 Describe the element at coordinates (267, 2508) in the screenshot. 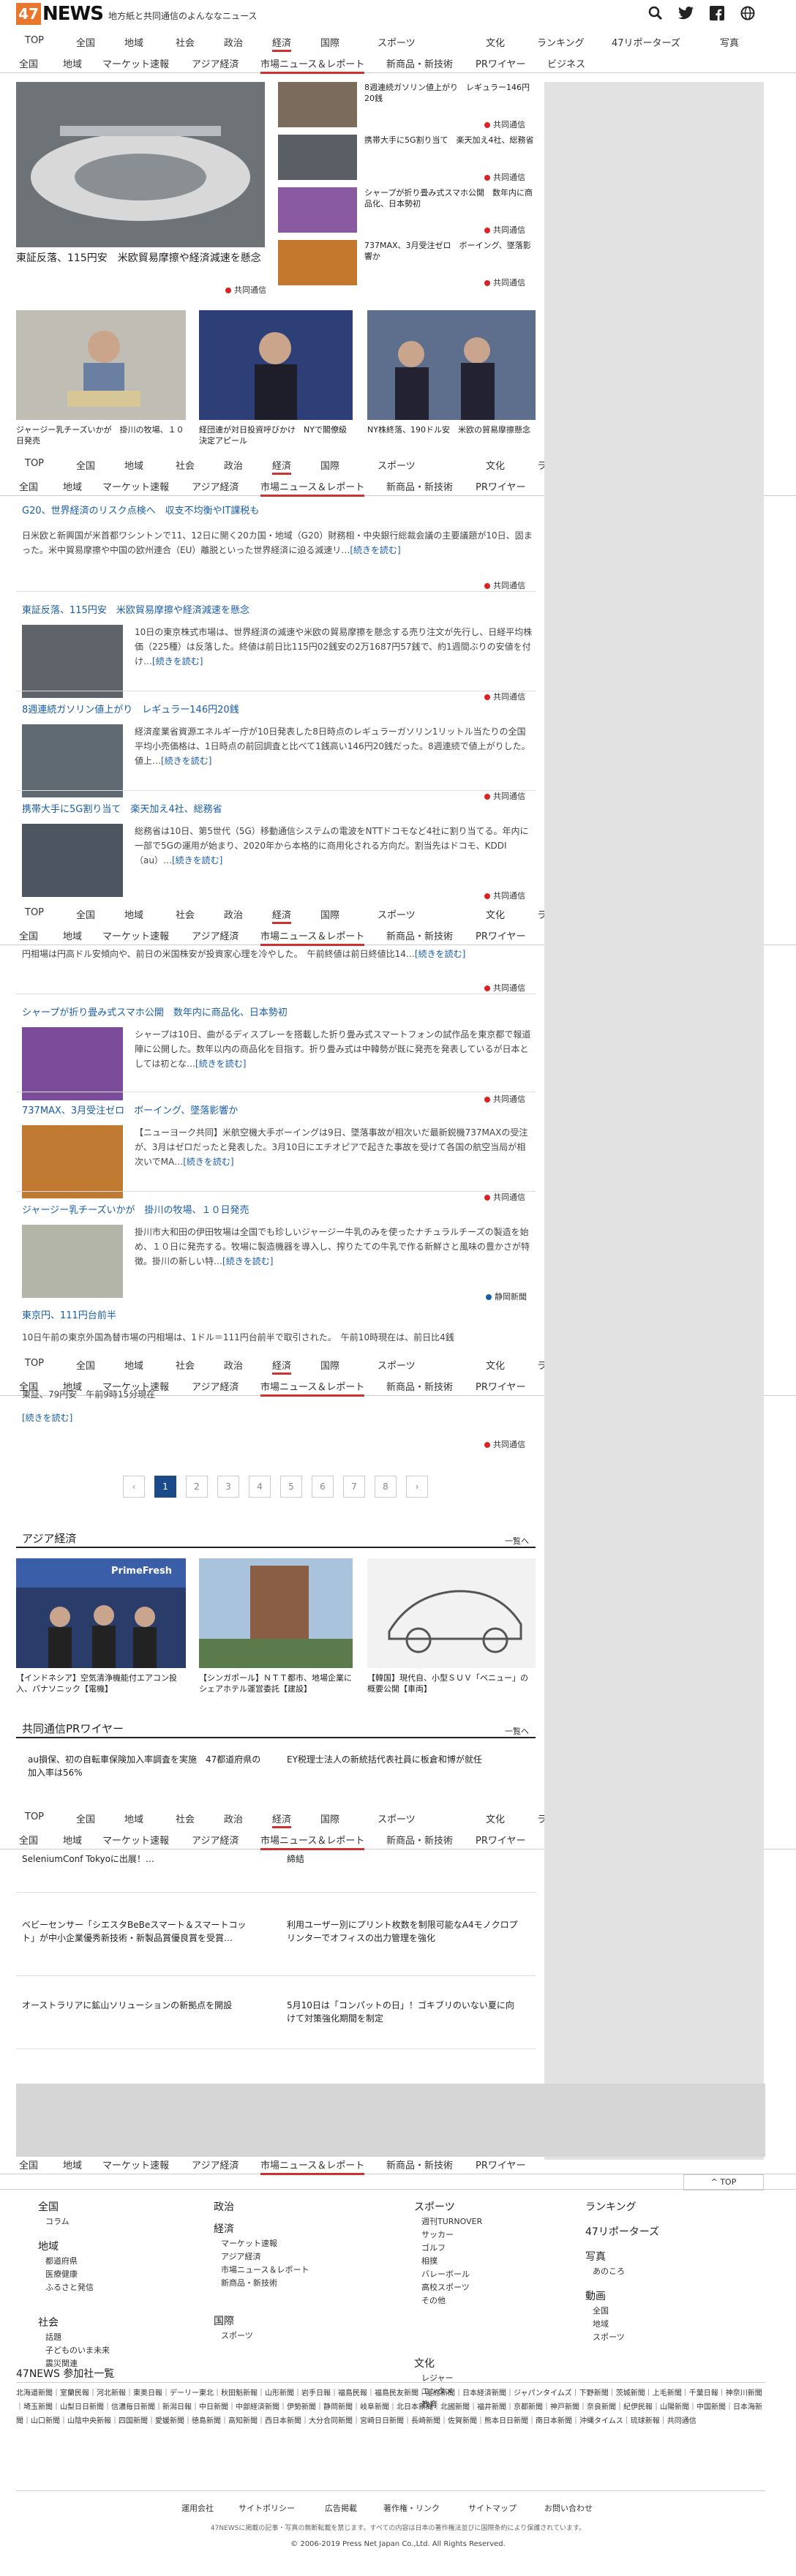

I see `footer-bottom-link: サイトポリシー` at that location.